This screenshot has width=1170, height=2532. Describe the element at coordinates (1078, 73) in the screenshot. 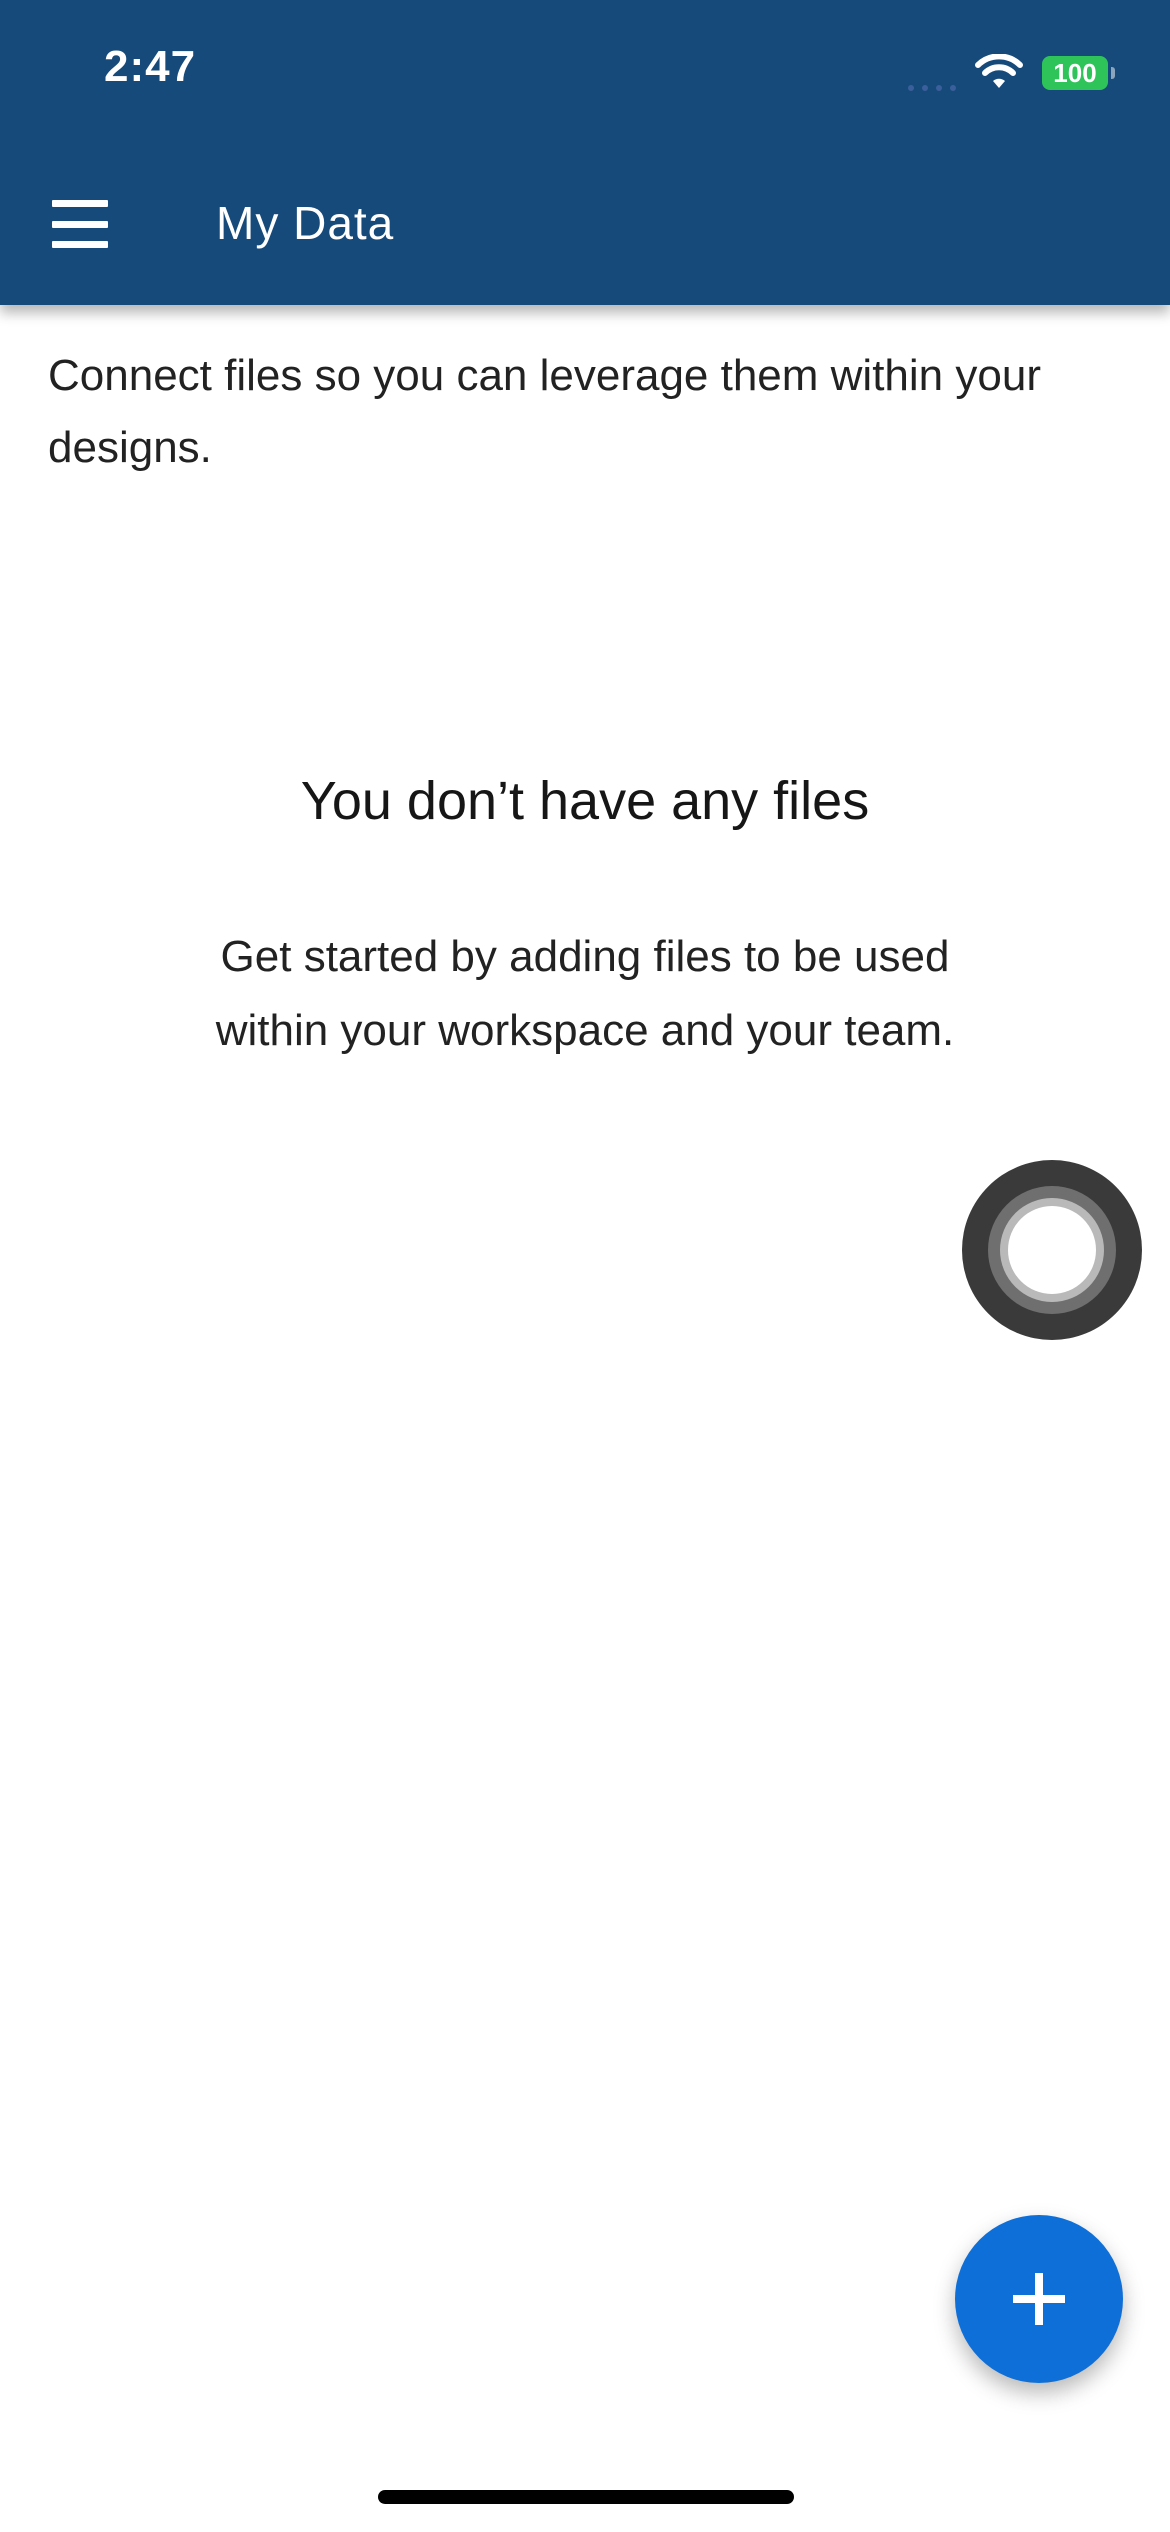

I see `battery-indicator: 100` at that location.